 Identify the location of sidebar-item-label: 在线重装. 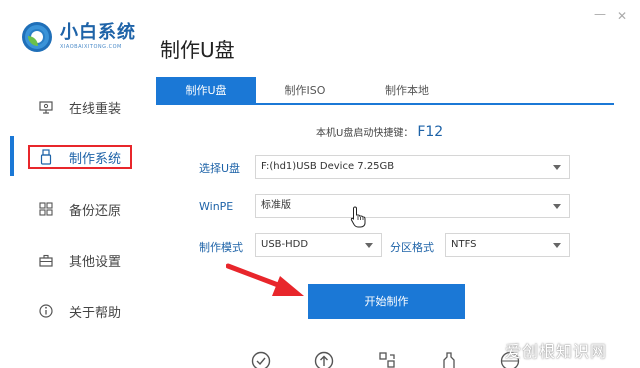
(95, 109).